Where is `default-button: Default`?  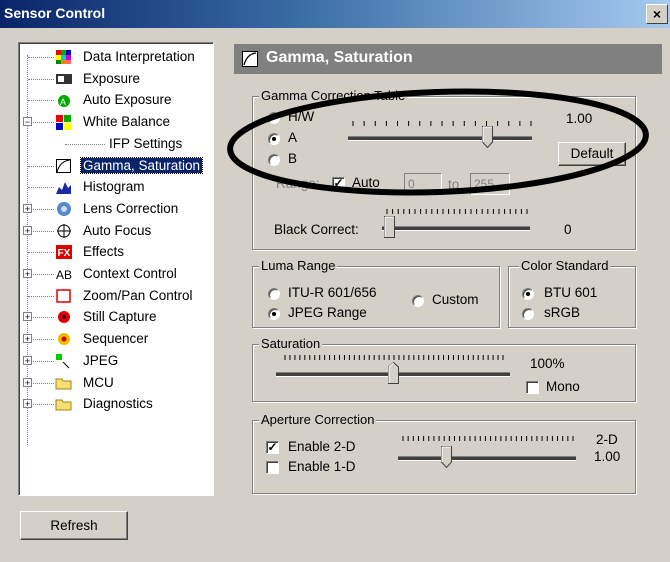 default-button: Default is located at coordinates (592, 154).